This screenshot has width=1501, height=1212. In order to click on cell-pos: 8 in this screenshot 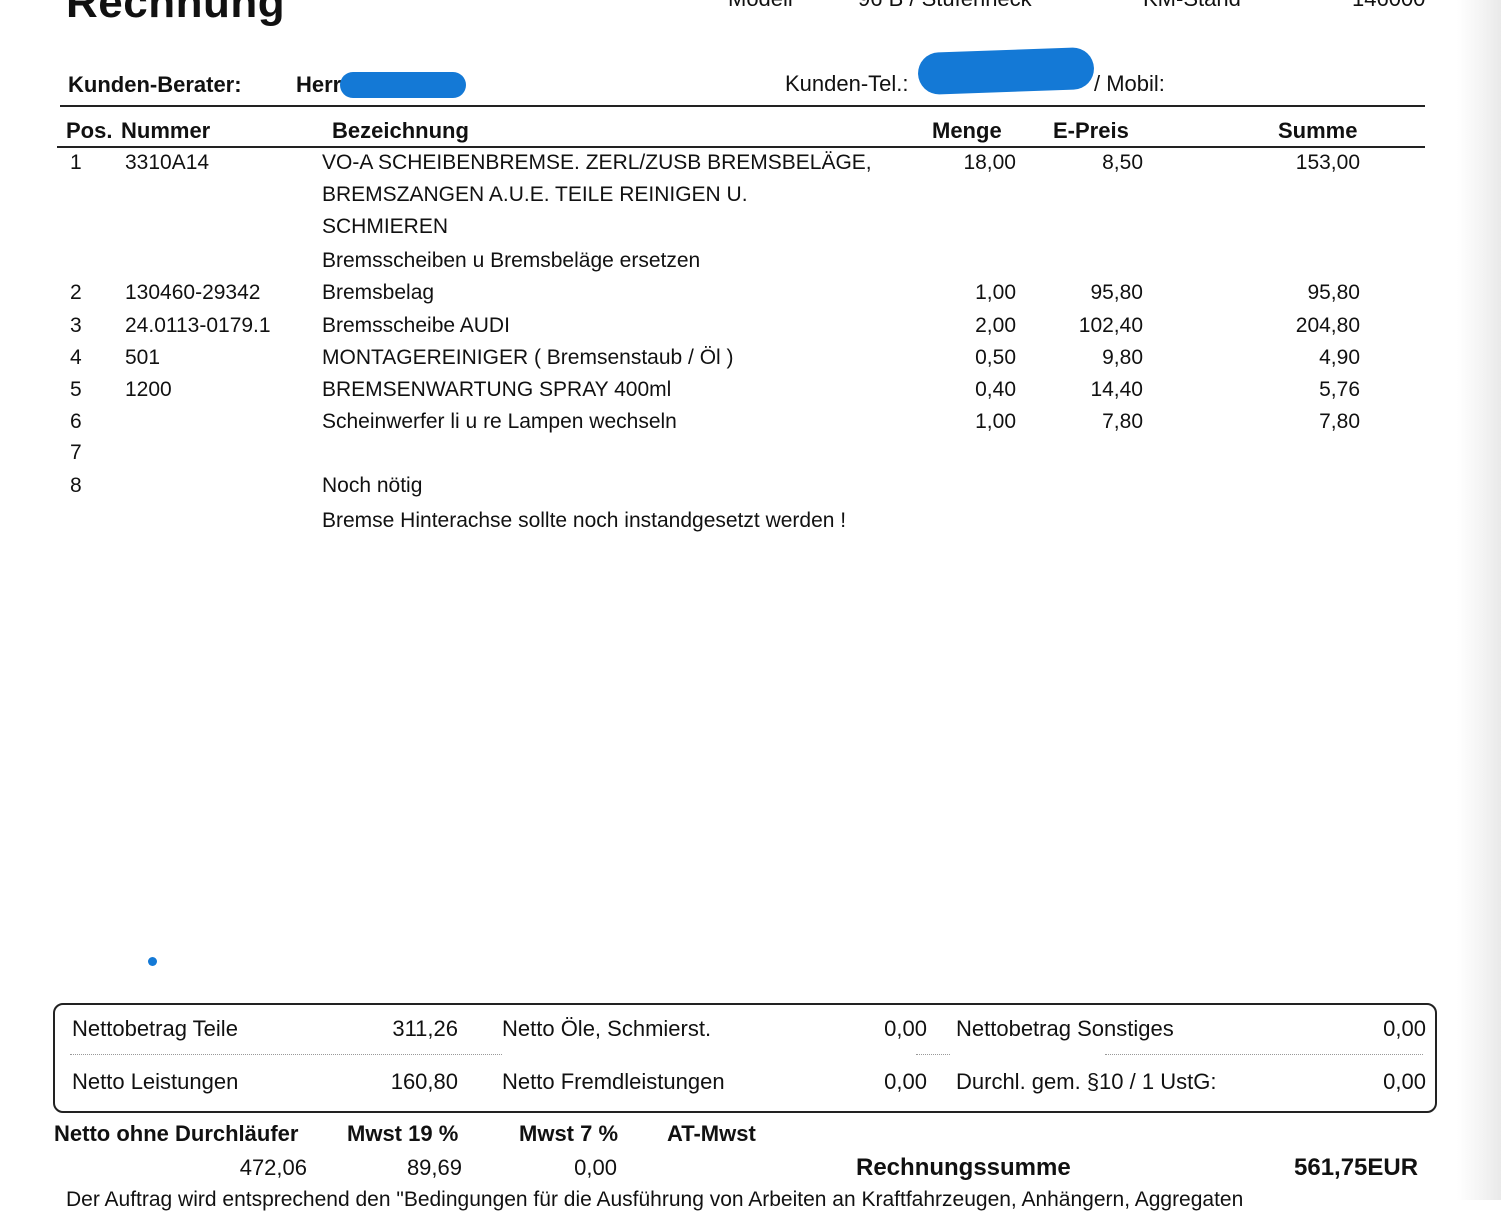, I will do `click(76, 485)`.